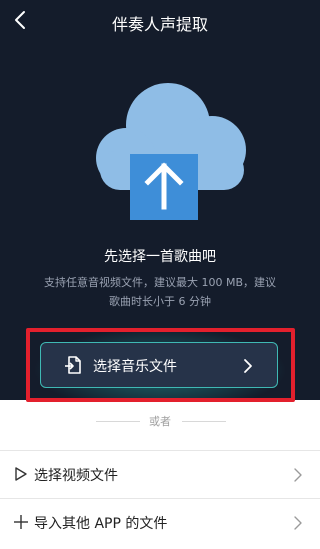  What do you see at coordinates (160, 475) in the screenshot?
I see `select-video-file-row: 选择视频文件` at bounding box center [160, 475].